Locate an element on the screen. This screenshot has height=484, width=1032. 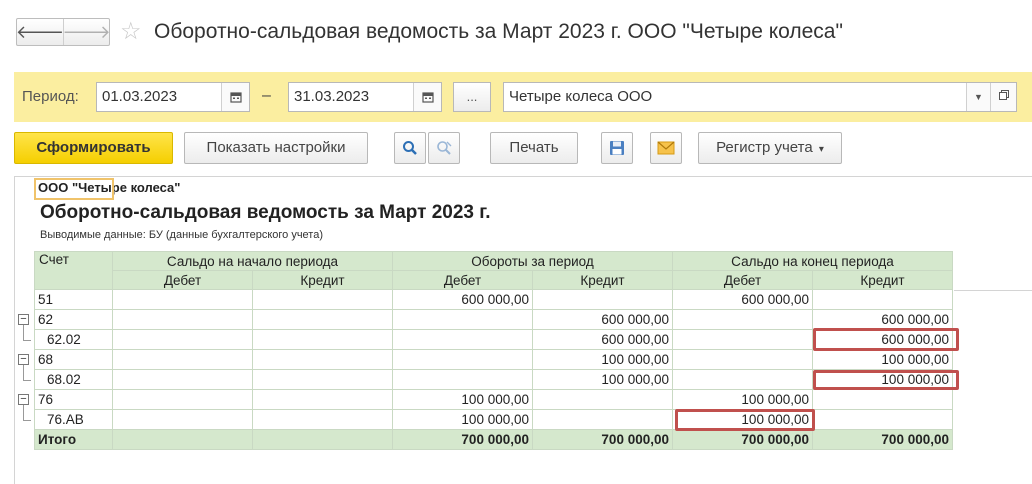
dropdown-button: ▼ is located at coordinates (978, 97).